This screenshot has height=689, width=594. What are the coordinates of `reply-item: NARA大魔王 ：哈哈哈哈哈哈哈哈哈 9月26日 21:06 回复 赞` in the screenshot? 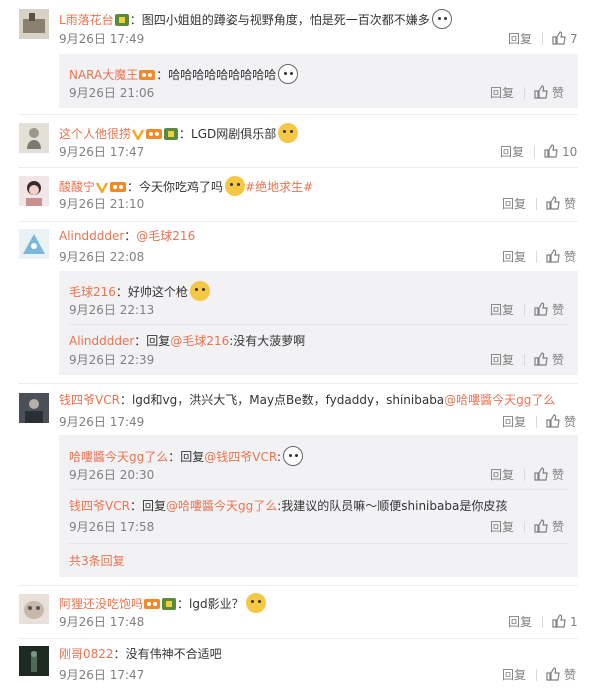 It's located at (318, 81).